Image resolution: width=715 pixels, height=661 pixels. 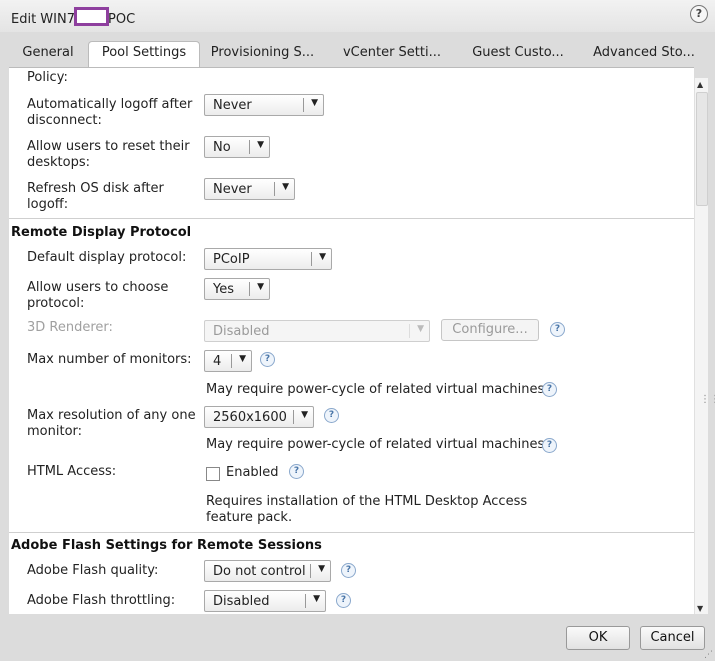 What do you see at coordinates (232, 189) in the screenshot?
I see `refresh-os-value: Never` at bounding box center [232, 189].